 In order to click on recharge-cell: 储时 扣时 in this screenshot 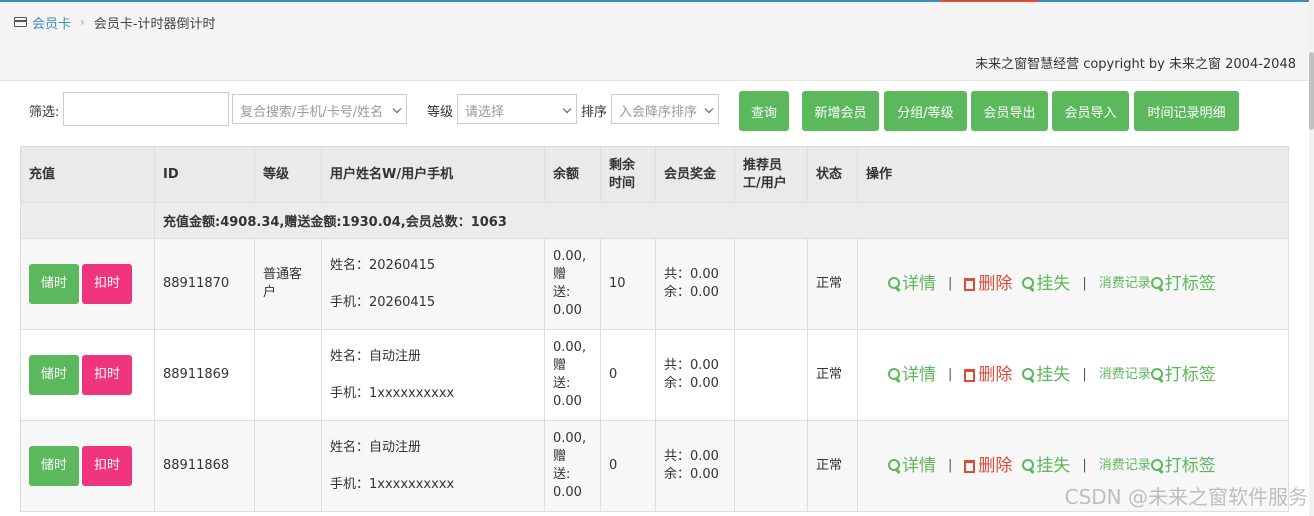, I will do `click(87, 466)`.